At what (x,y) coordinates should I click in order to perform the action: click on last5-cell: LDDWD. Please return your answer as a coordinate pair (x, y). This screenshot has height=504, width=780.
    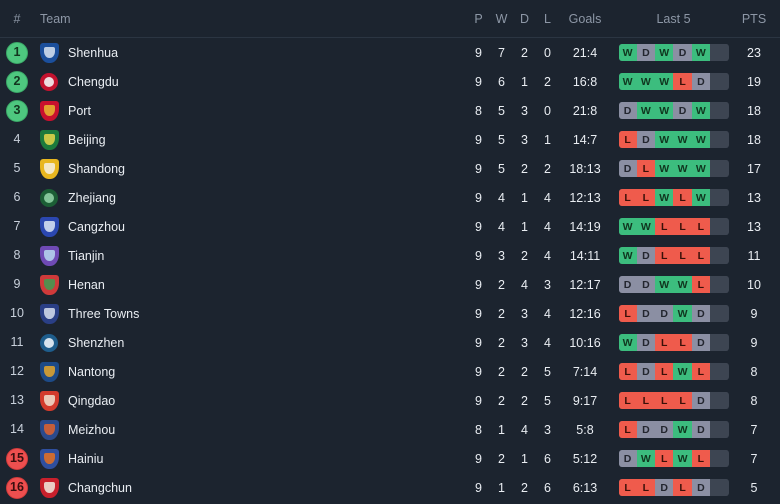
    Looking at the image, I should click on (673, 429).